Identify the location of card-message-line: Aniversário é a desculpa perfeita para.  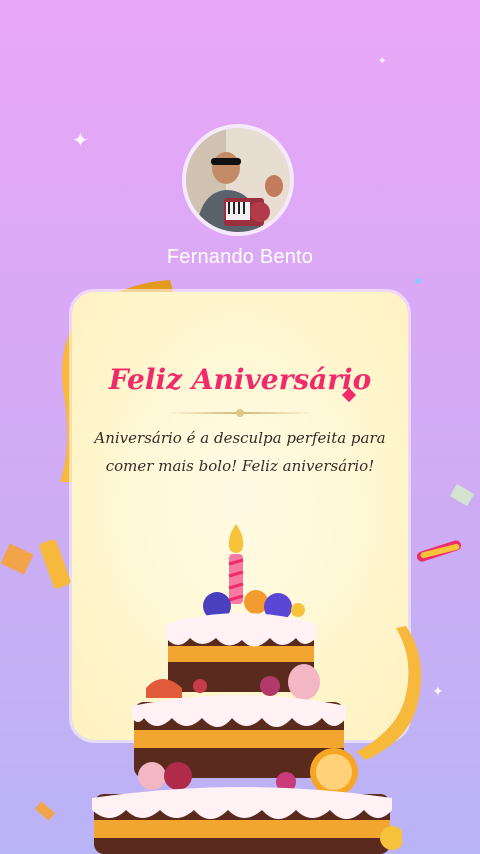
(240, 438).